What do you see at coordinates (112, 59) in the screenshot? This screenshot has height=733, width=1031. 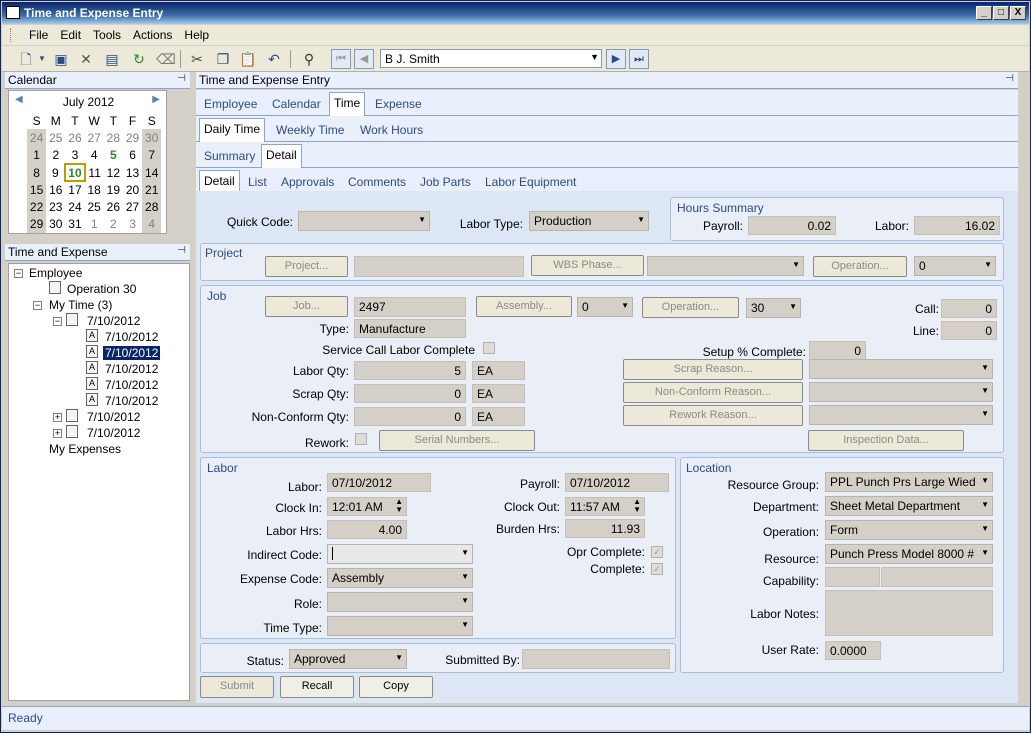 I see `book-icon: ▤` at bounding box center [112, 59].